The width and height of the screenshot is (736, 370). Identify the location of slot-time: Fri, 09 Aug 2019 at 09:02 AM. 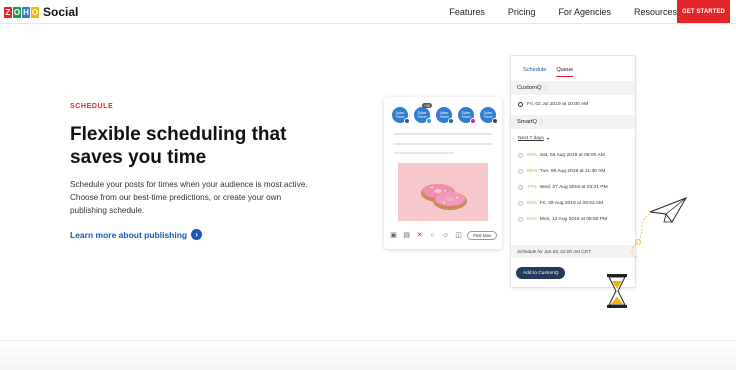
(571, 203).